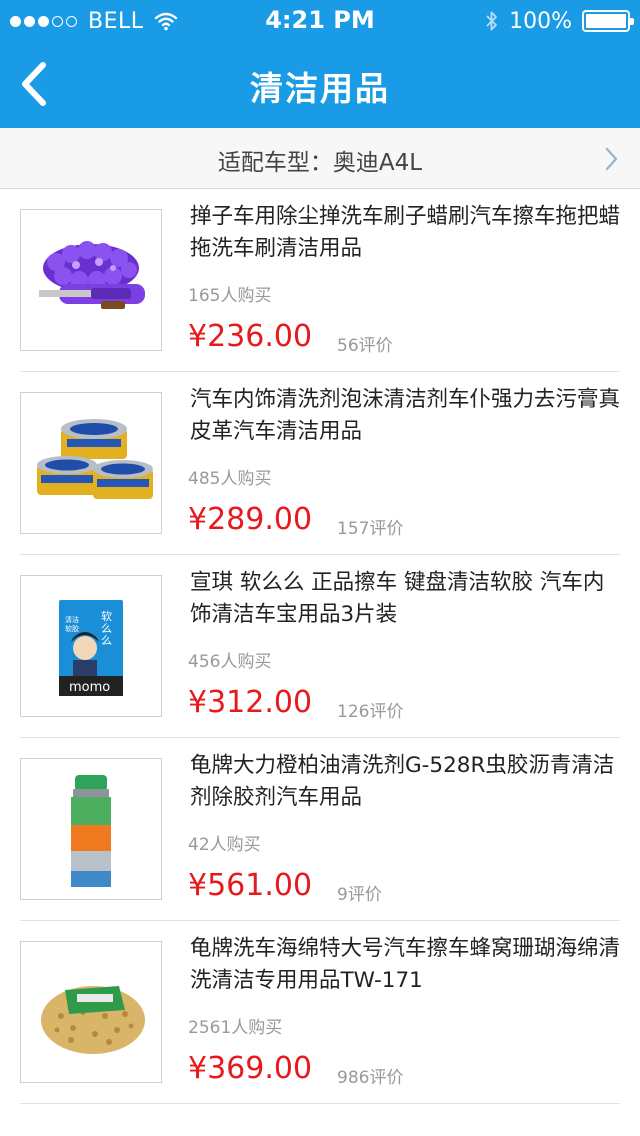 This screenshot has width=640, height=1136. What do you see at coordinates (370, 712) in the screenshot?
I see `review-count: 126评价` at bounding box center [370, 712].